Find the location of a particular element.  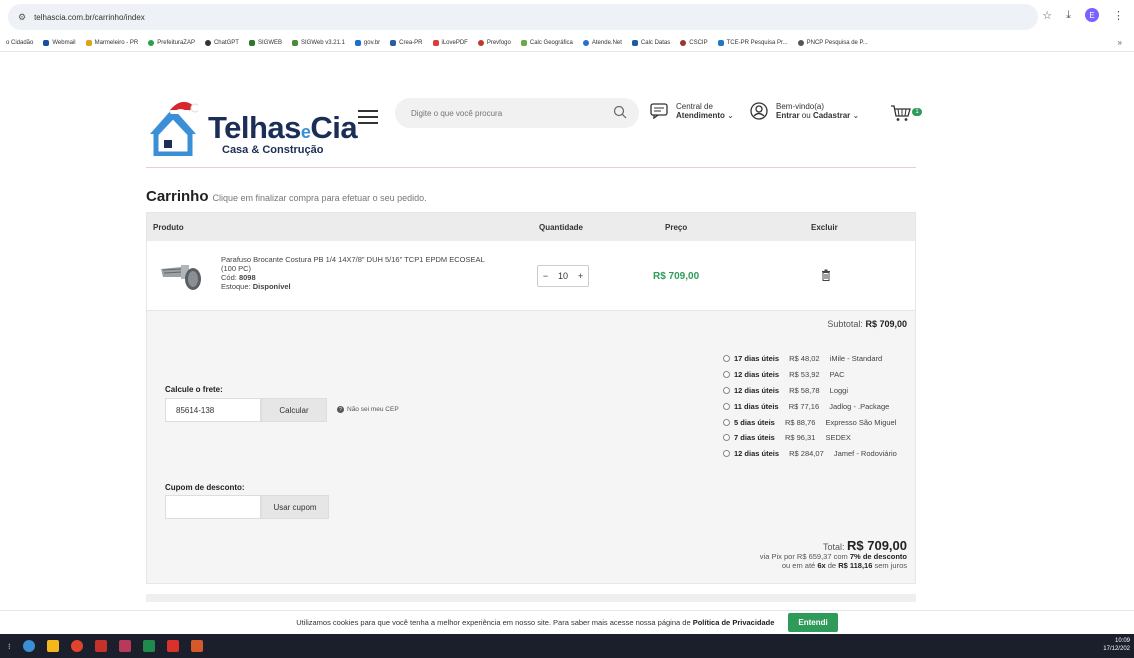

bookmarks-overflow-button: » is located at coordinates (1120, 42).